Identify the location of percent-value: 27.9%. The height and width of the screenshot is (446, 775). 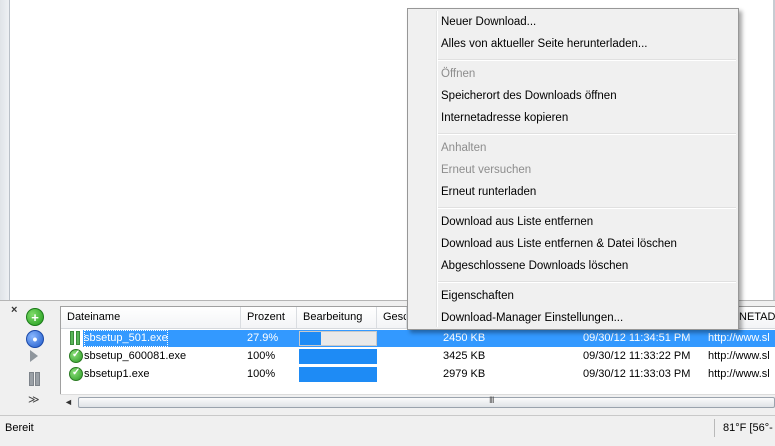
(263, 338).